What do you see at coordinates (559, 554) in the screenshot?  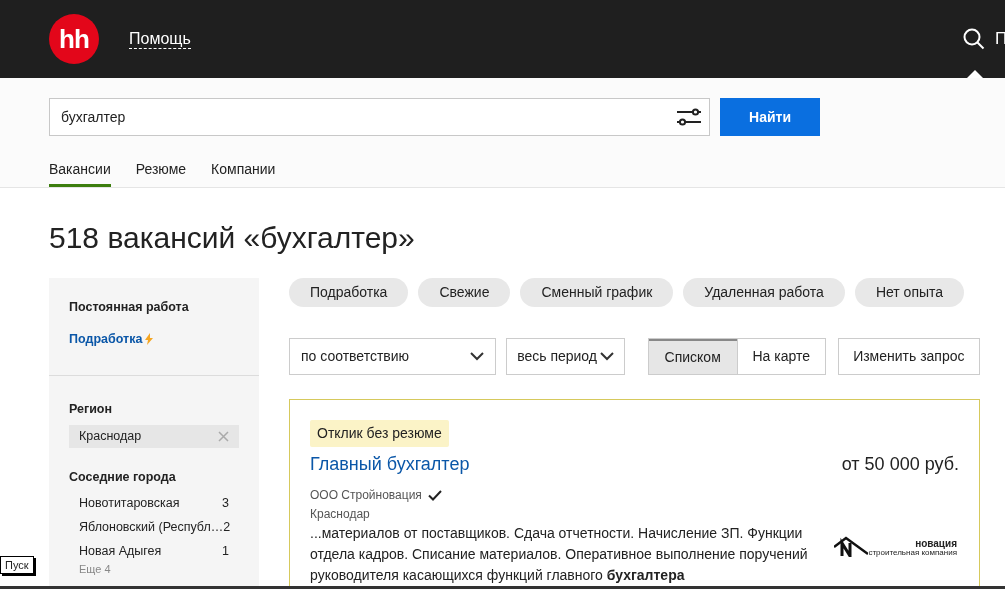 I see `vacancy-snippet: ...материалов от поставщиков. Сдача отчетности. Начисление ЗП. Функции отдела кадров. Списание материалов. Оперативное выполнение поручений руководителя касающихся функций главного бухгалтера` at bounding box center [559, 554].